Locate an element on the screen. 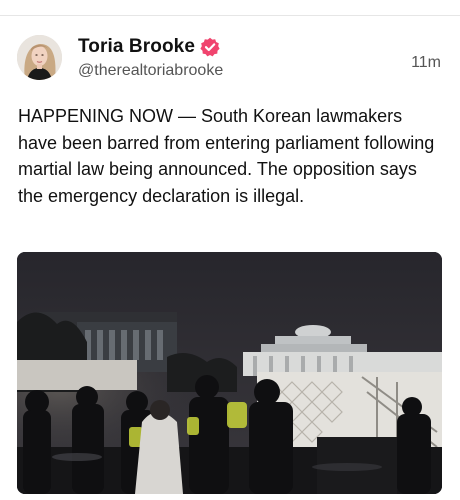  display-name: Toria Brooke is located at coordinates (136, 47).